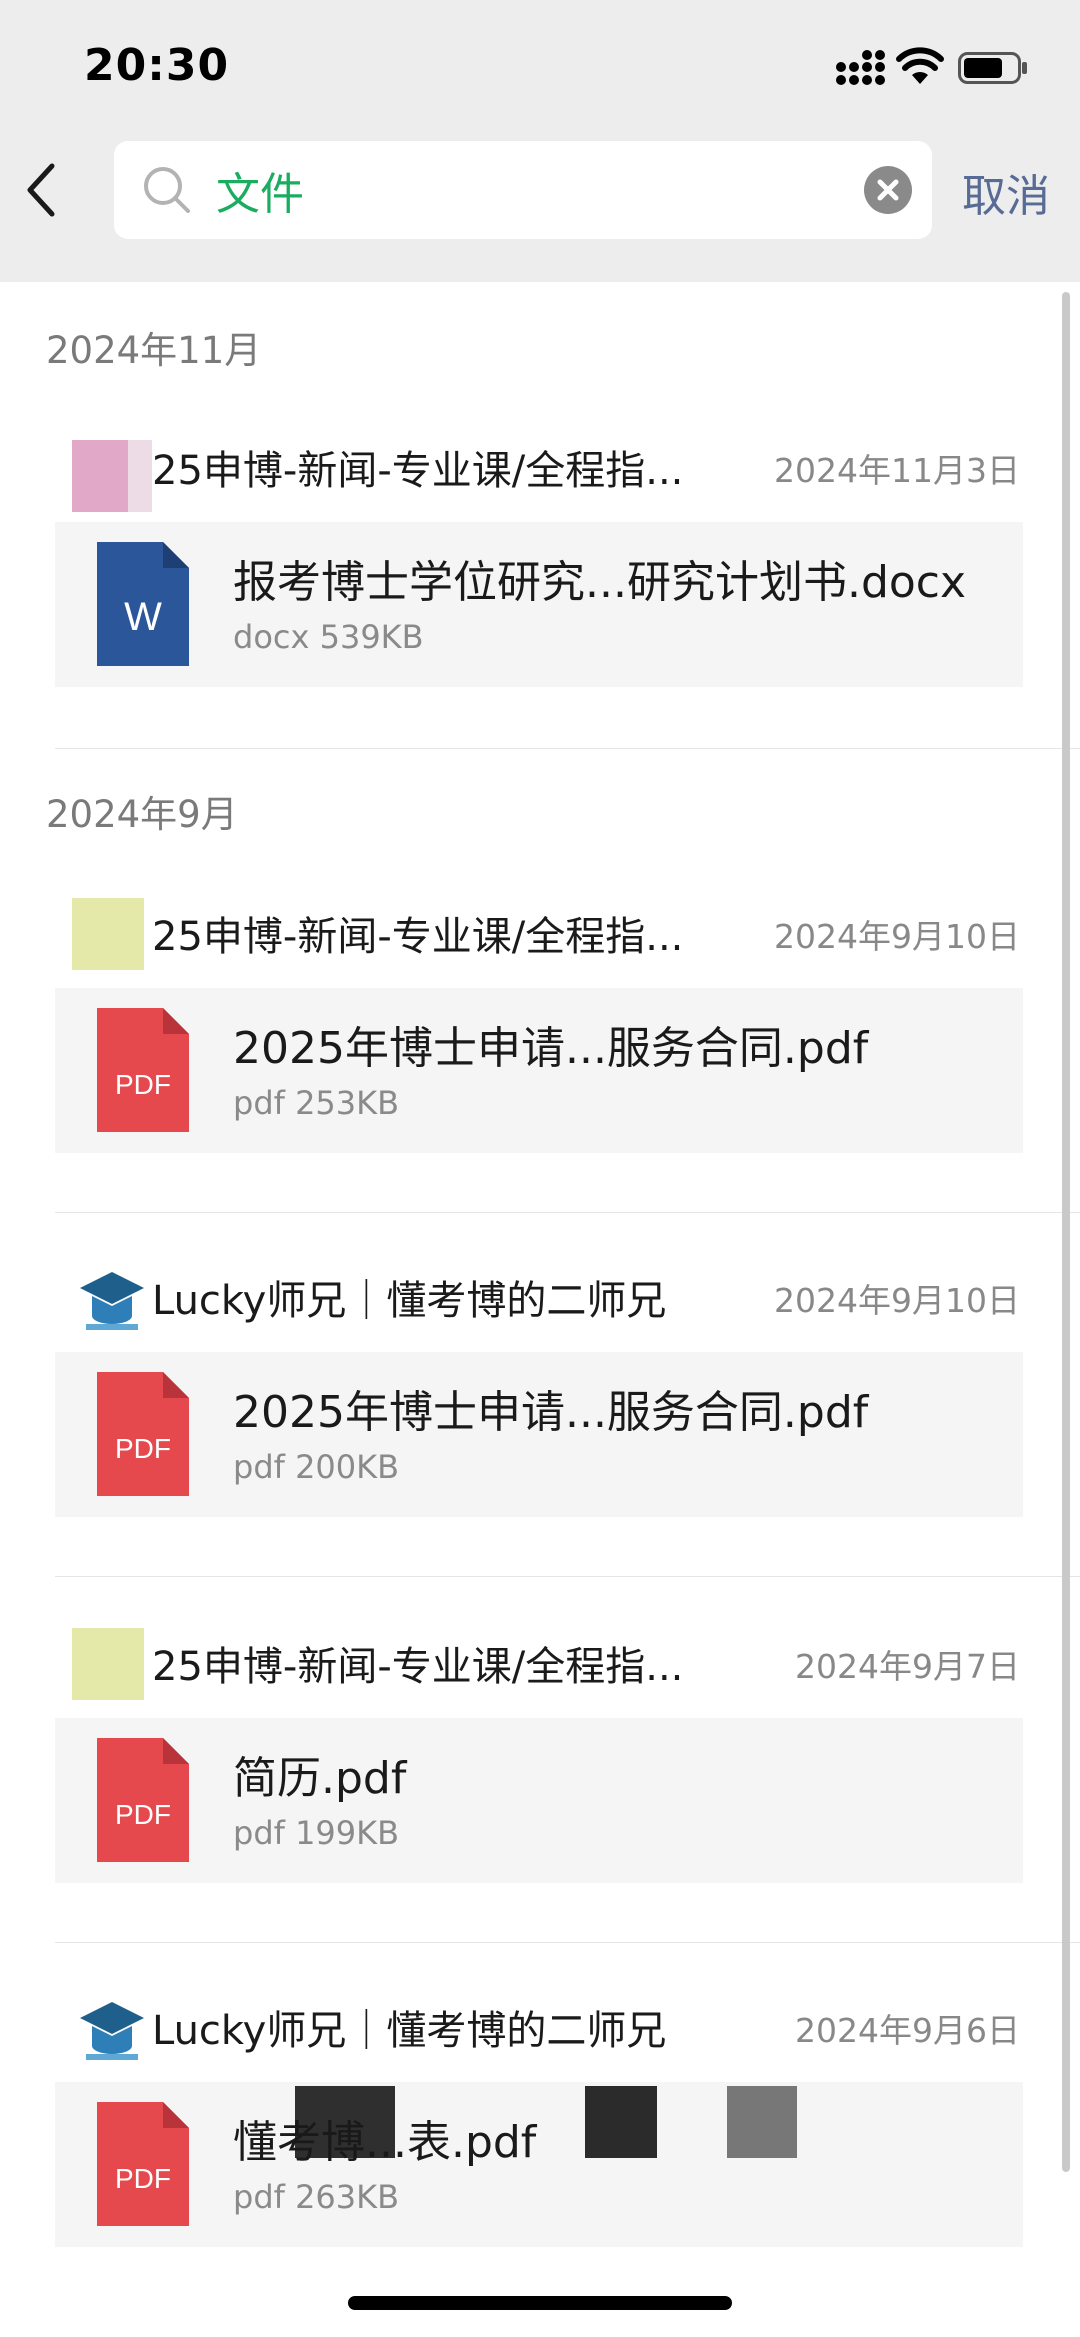 The width and height of the screenshot is (1080, 2337). Describe the element at coordinates (920, 65) in the screenshot. I see `wifi-icon` at that location.